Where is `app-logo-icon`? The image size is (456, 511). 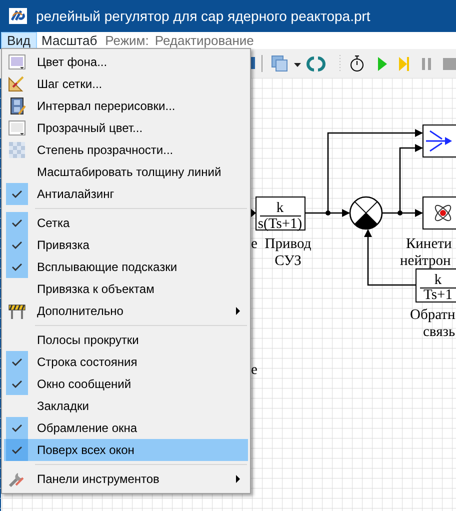
app-logo-icon is located at coordinates (18, 16).